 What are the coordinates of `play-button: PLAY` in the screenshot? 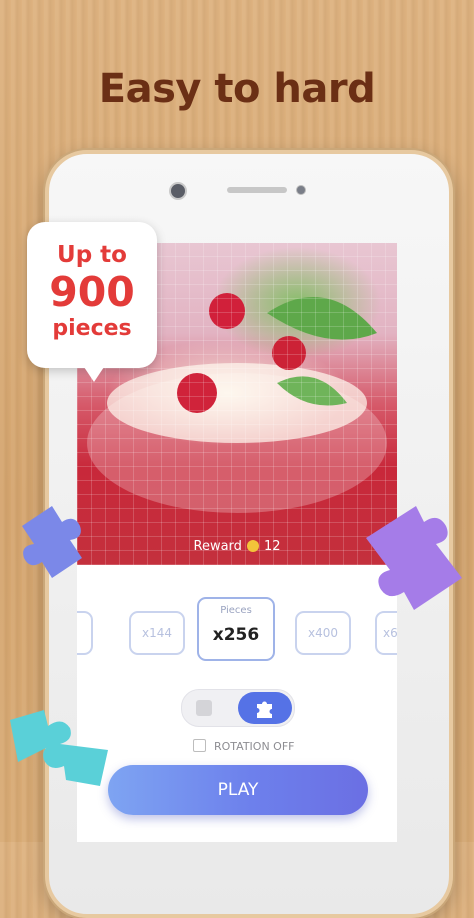 It's located at (238, 790).